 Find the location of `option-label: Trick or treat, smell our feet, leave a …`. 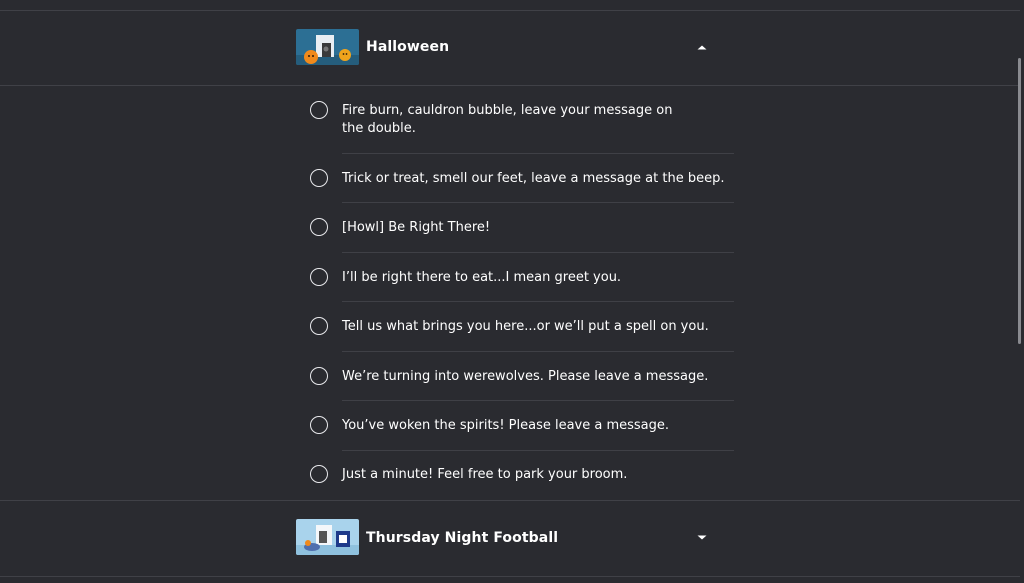

option-label: Trick or treat, smell our feet, leave a … is located at coordinates (533, 178).